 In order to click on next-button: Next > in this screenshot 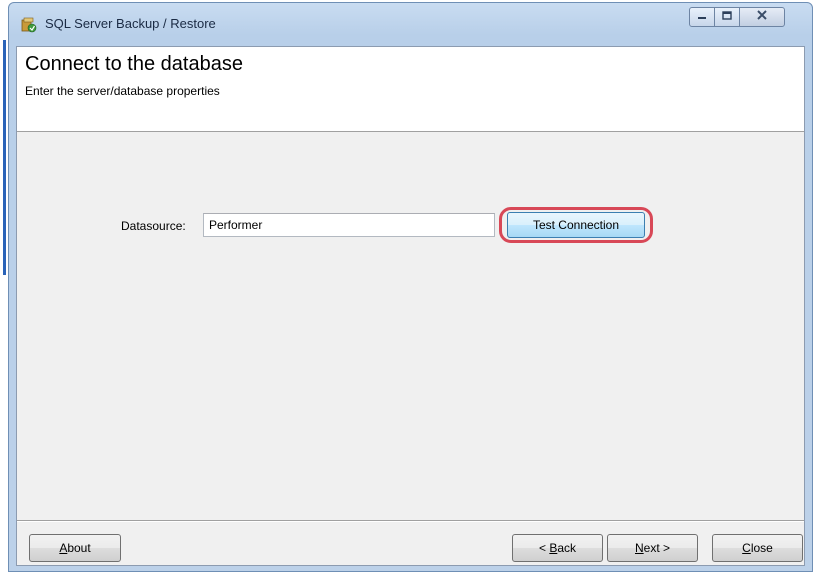, I will do `click(652, 548)`.